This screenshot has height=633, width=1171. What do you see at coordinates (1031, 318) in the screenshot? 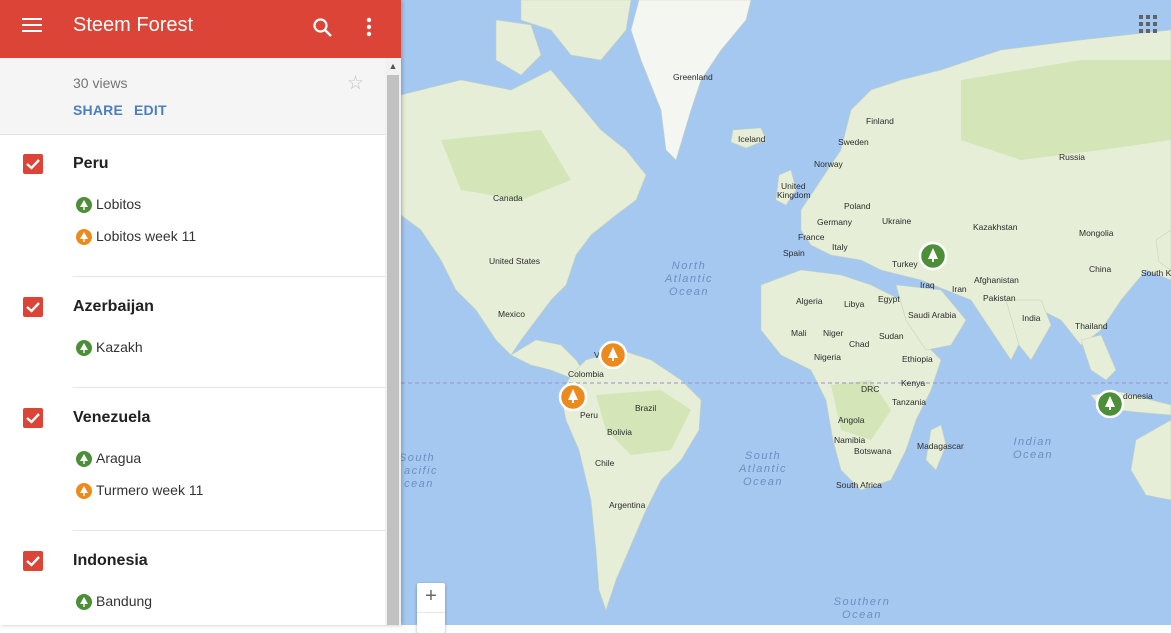
I see `map-label: India` at bounding box center [1031, 318].